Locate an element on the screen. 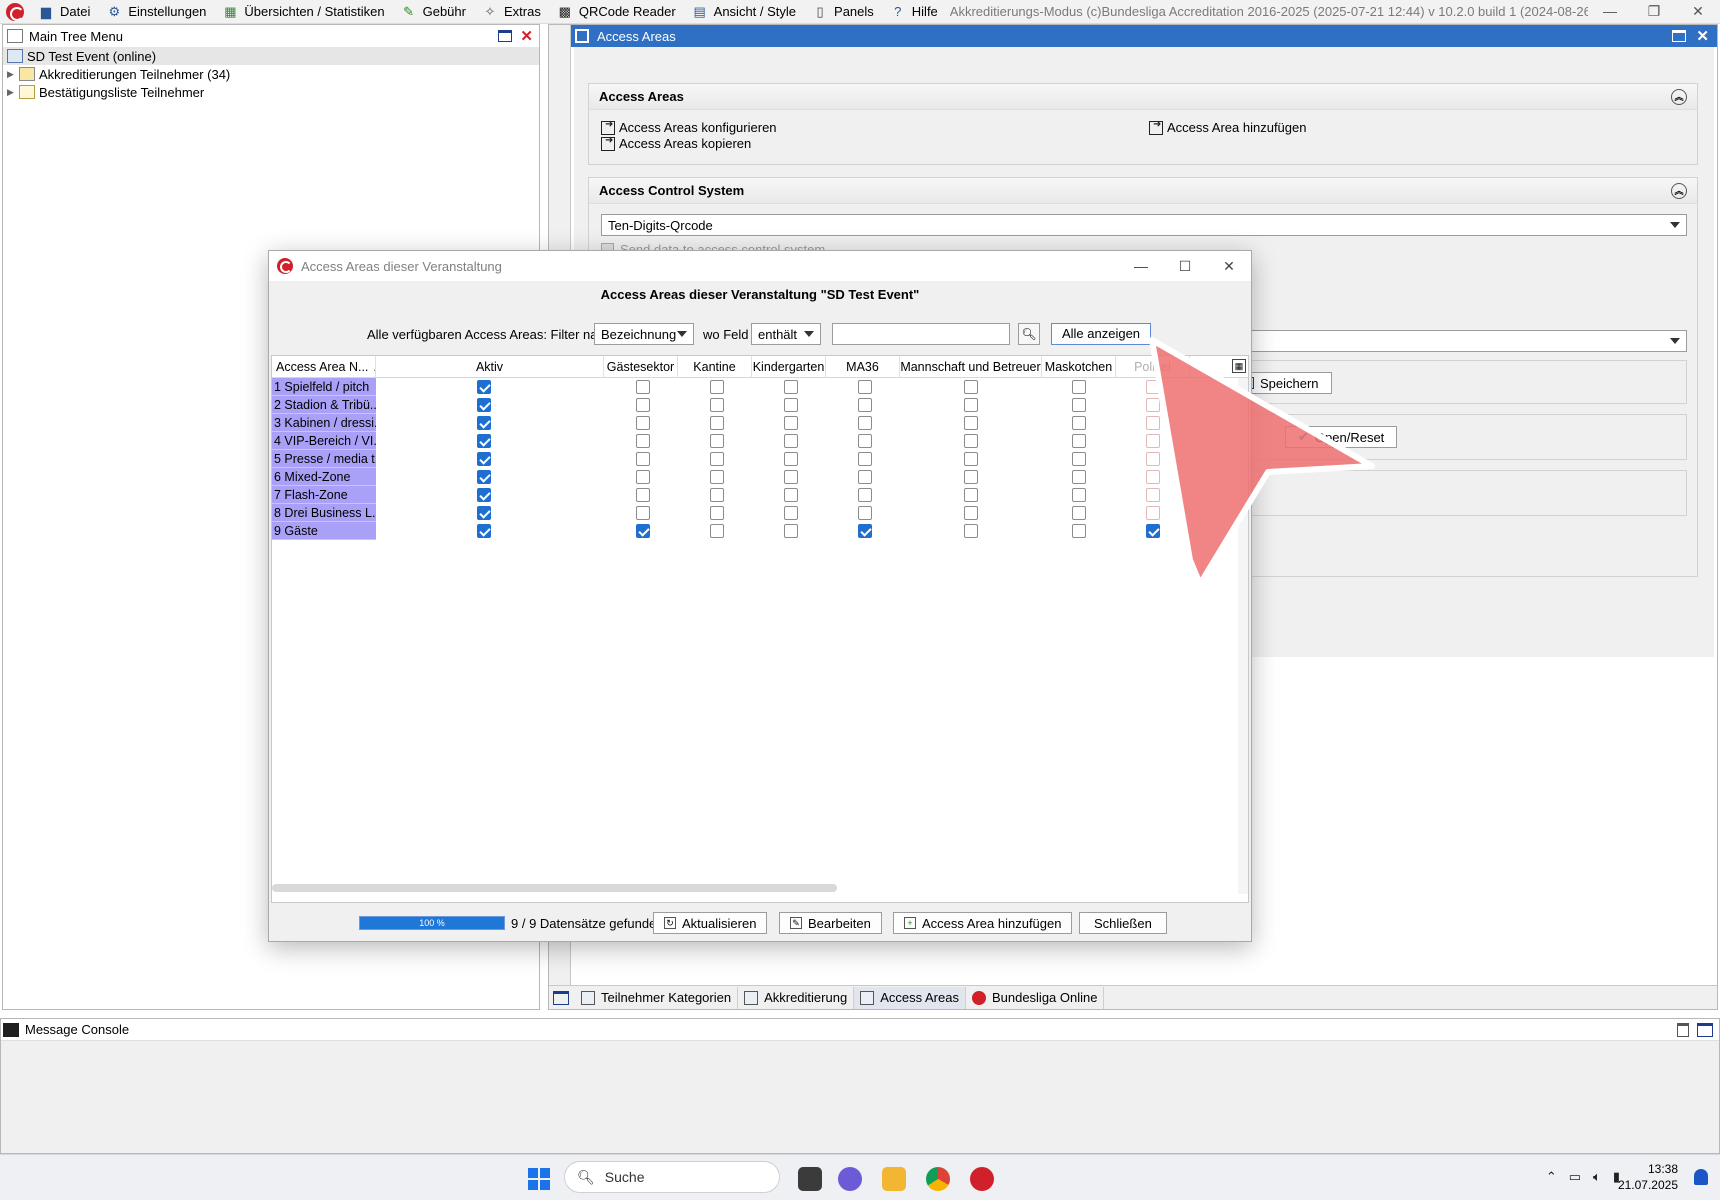  horizontal-scrollbar is located at coordinates (554, 888).